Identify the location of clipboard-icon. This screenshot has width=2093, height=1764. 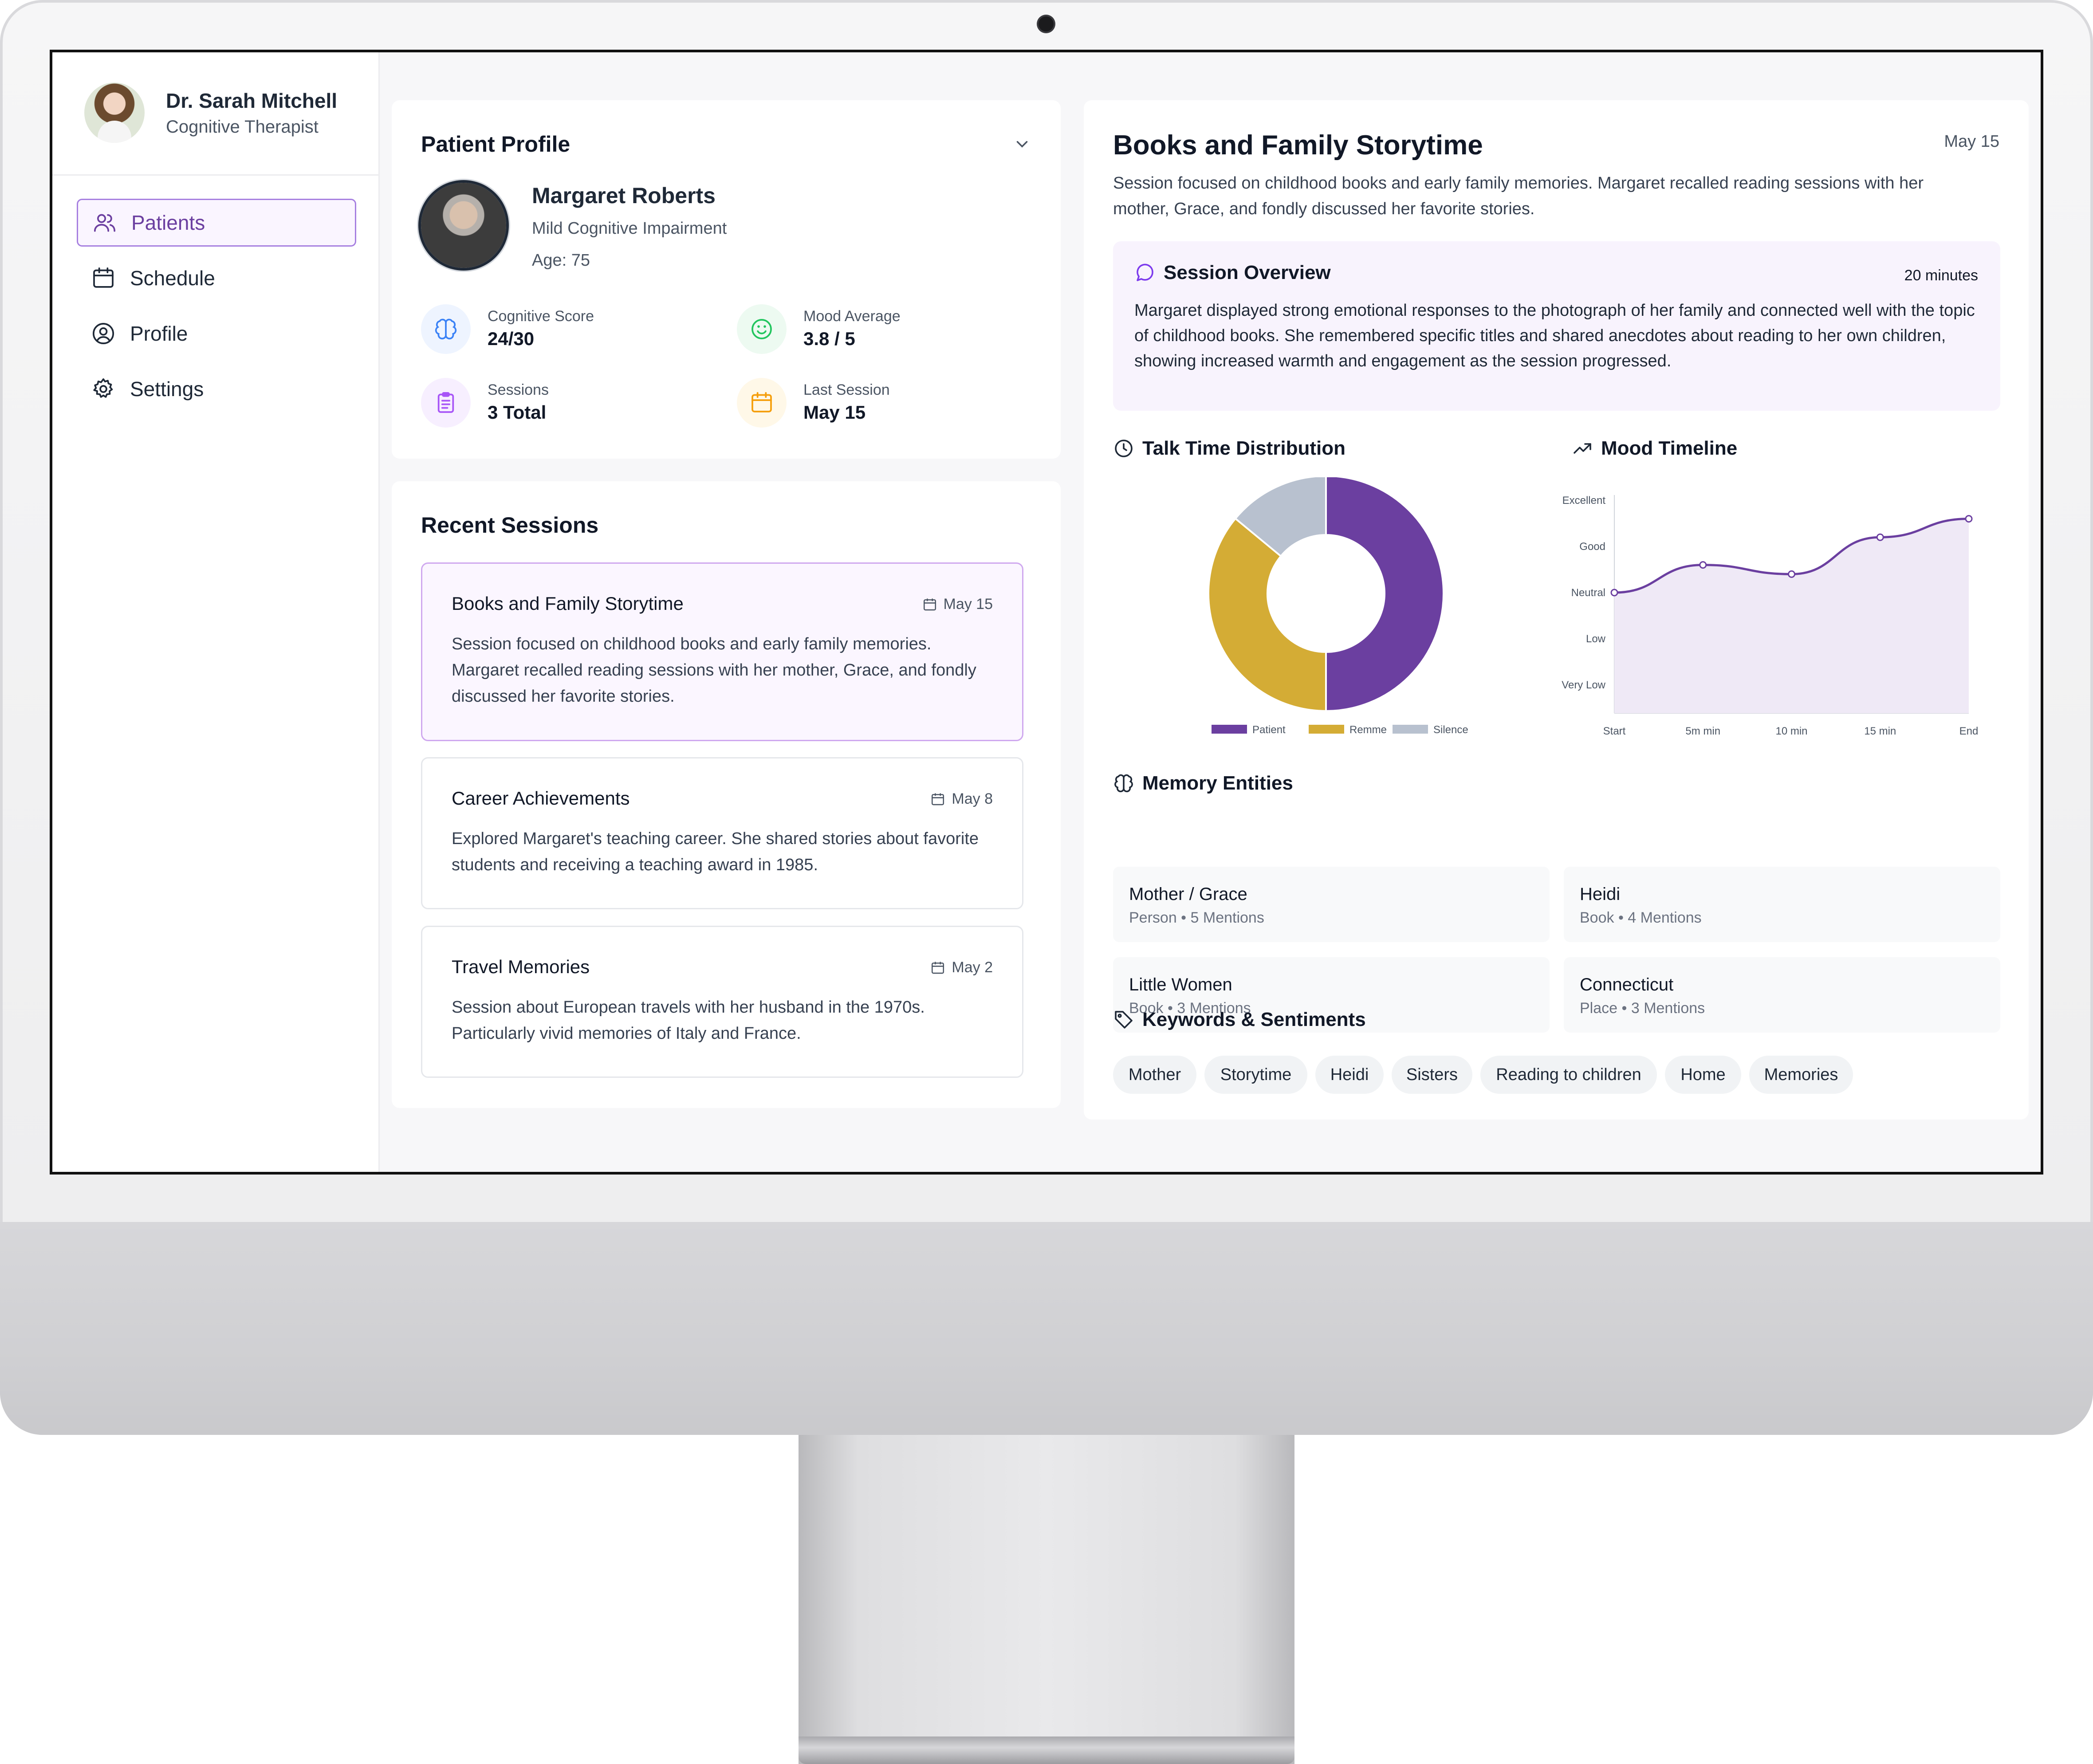
(445, 402).